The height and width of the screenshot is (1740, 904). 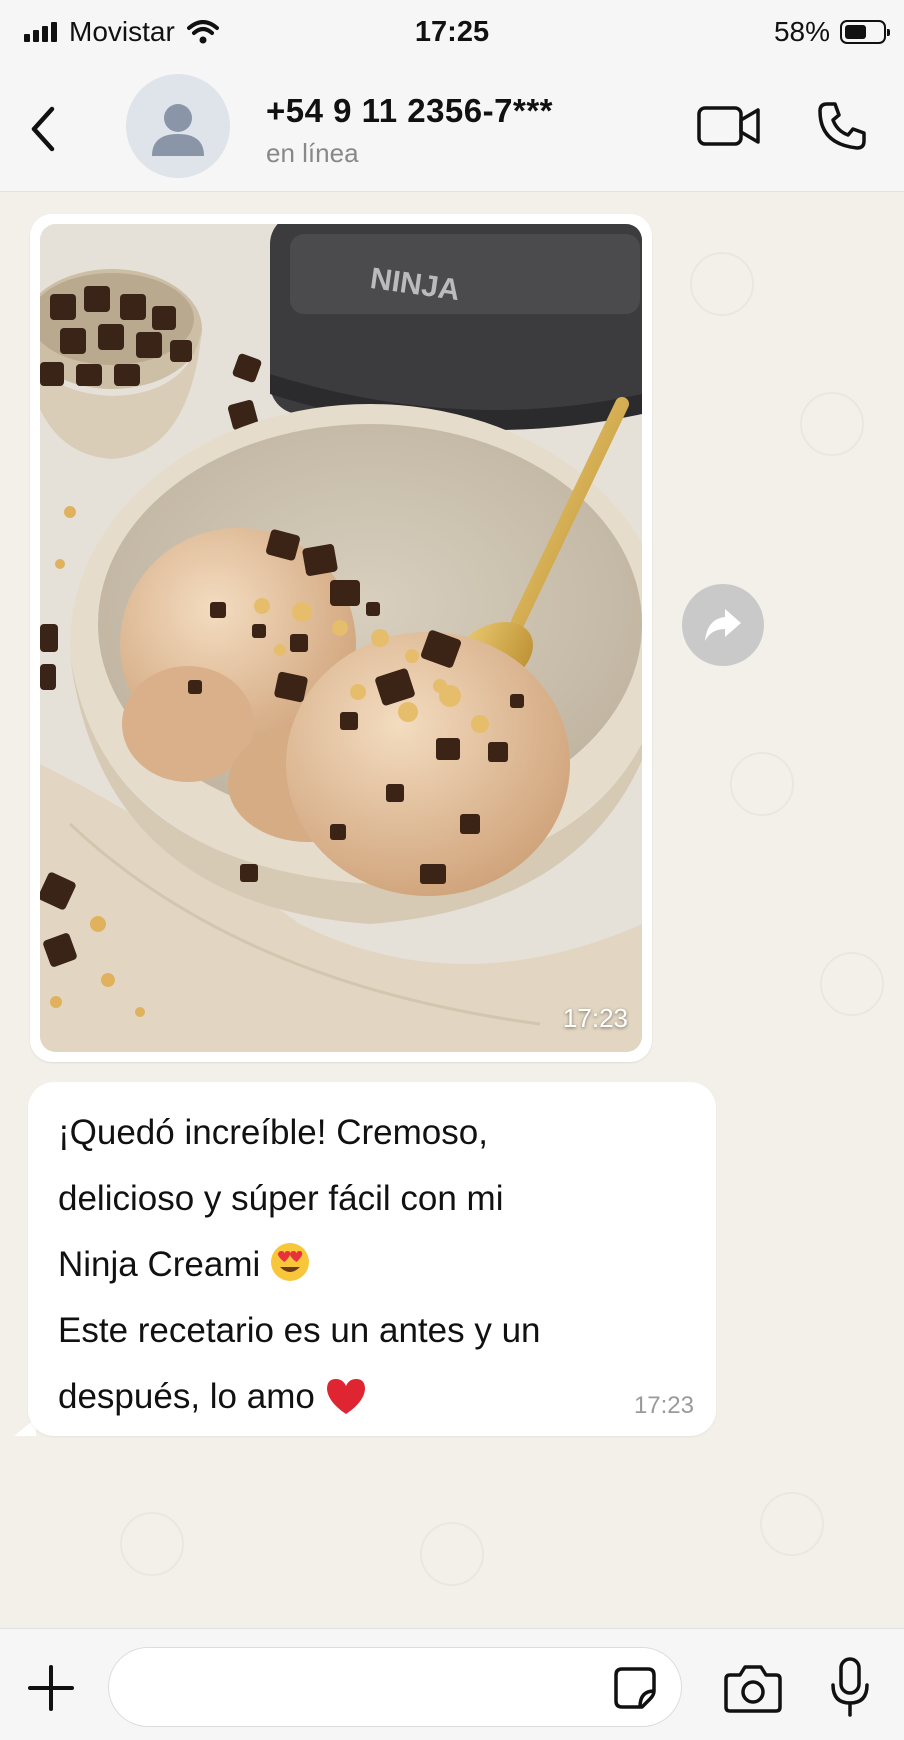 I want to click on video-call-button, so click(x=729, y=126).